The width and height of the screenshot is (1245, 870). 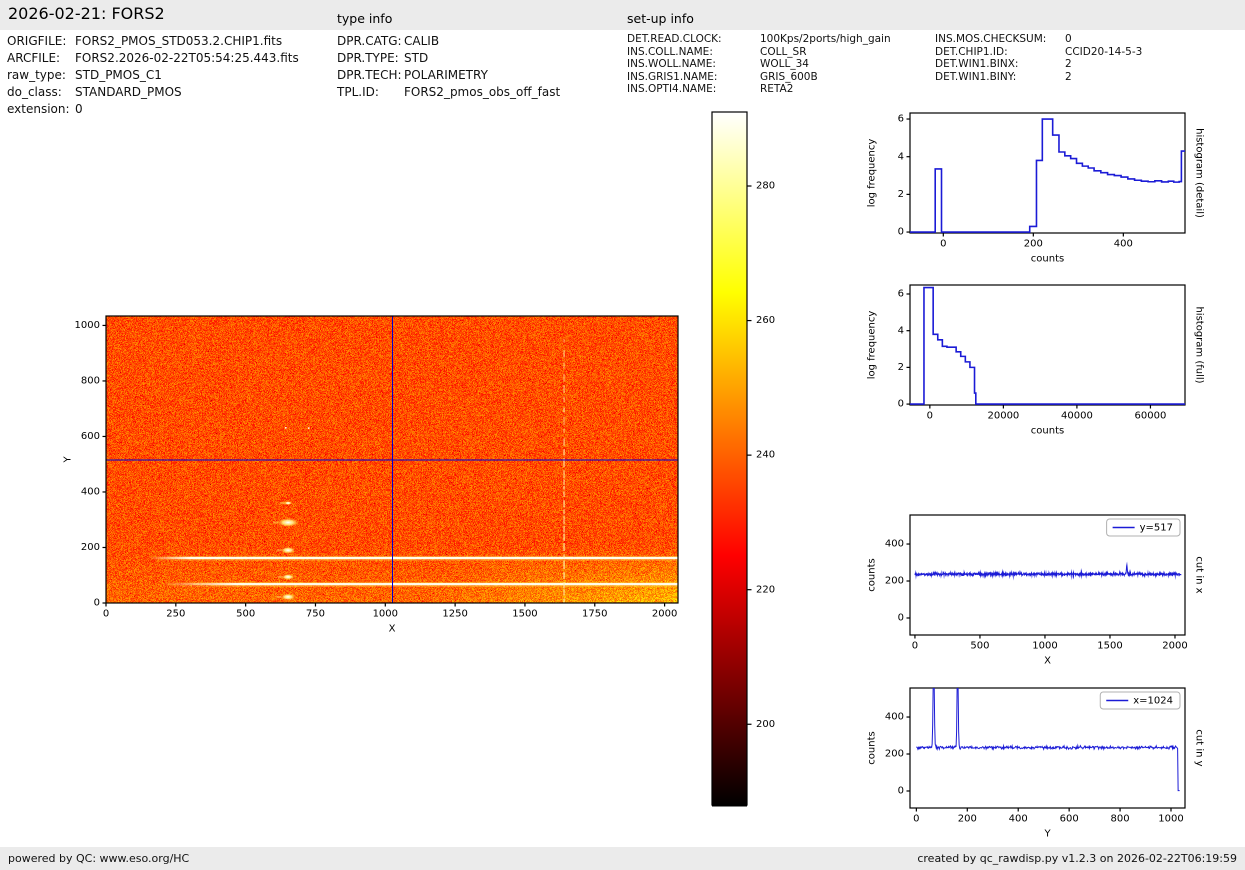 I want to click on meta-label: DET.READ.CLOCK:, so click(x=674, y=39).